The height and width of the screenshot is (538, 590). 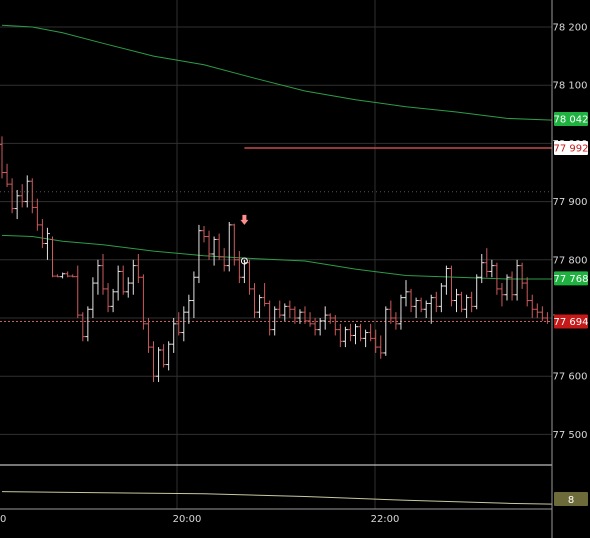 I want to click on price-tag-label: 77 694, so click(x=571, y=322).